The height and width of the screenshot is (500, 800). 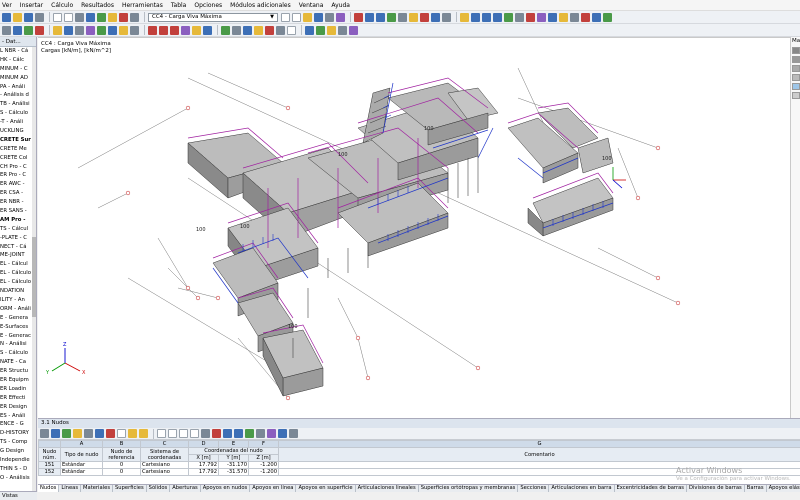 What do you see at coordinates (101, 30) in the screenshot?
I see `divide-icon` at bounding box center [101, 30].